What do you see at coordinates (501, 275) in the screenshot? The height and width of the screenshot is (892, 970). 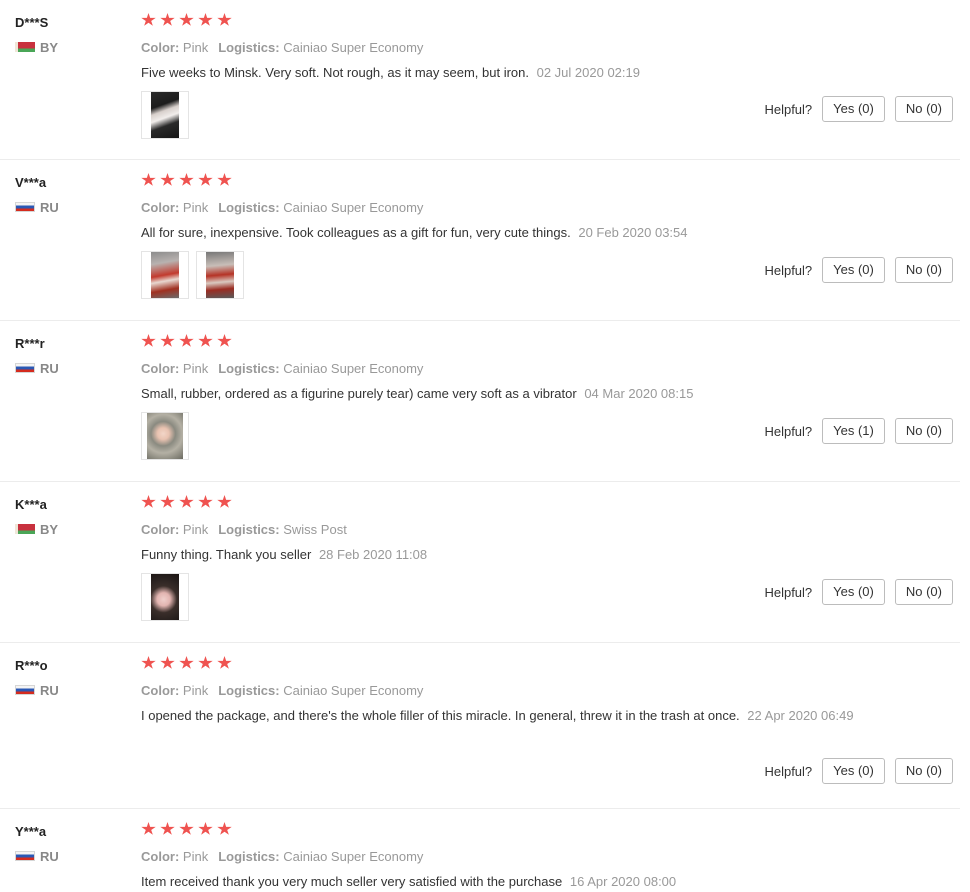 I see `review-photos` at bounding box center [501, 275].